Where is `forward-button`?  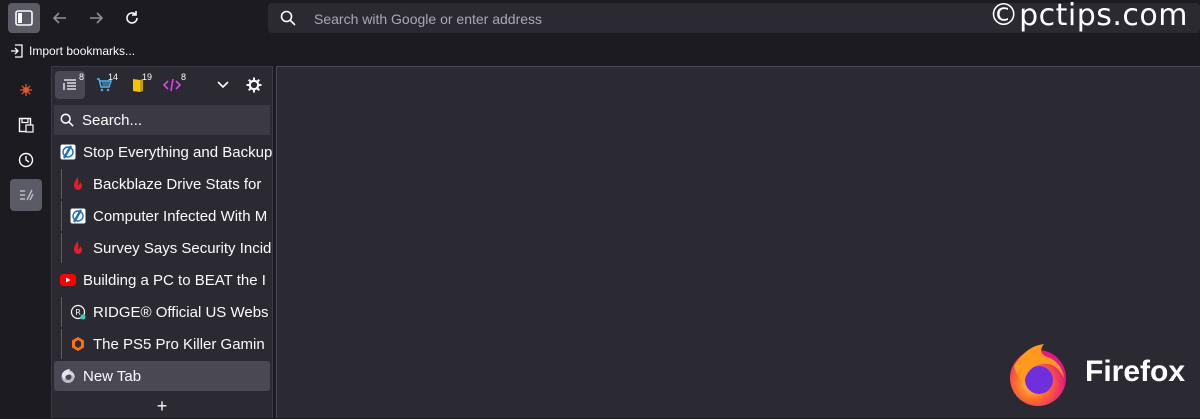 forward-button is located at coordinates (96, 18).